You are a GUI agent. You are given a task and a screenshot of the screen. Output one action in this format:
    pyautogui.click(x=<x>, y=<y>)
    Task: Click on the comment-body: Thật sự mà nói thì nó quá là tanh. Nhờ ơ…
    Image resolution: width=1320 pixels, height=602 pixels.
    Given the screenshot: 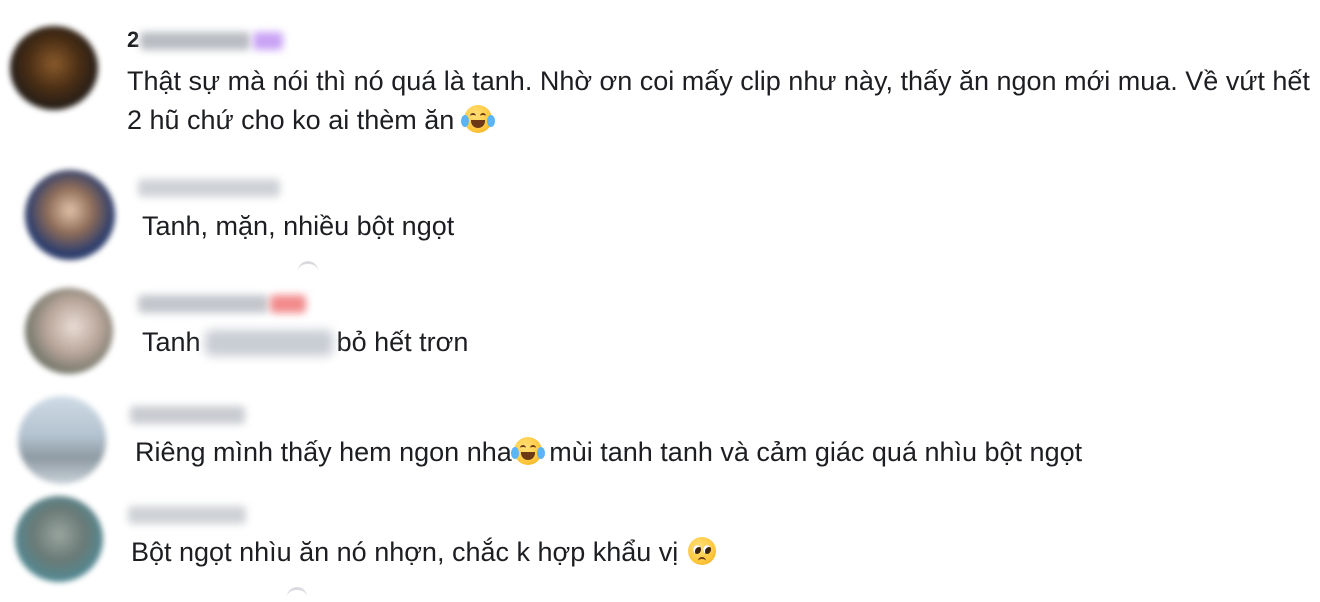 What is the action you would take?
    pyautogui.click(x=718, y=100)
    